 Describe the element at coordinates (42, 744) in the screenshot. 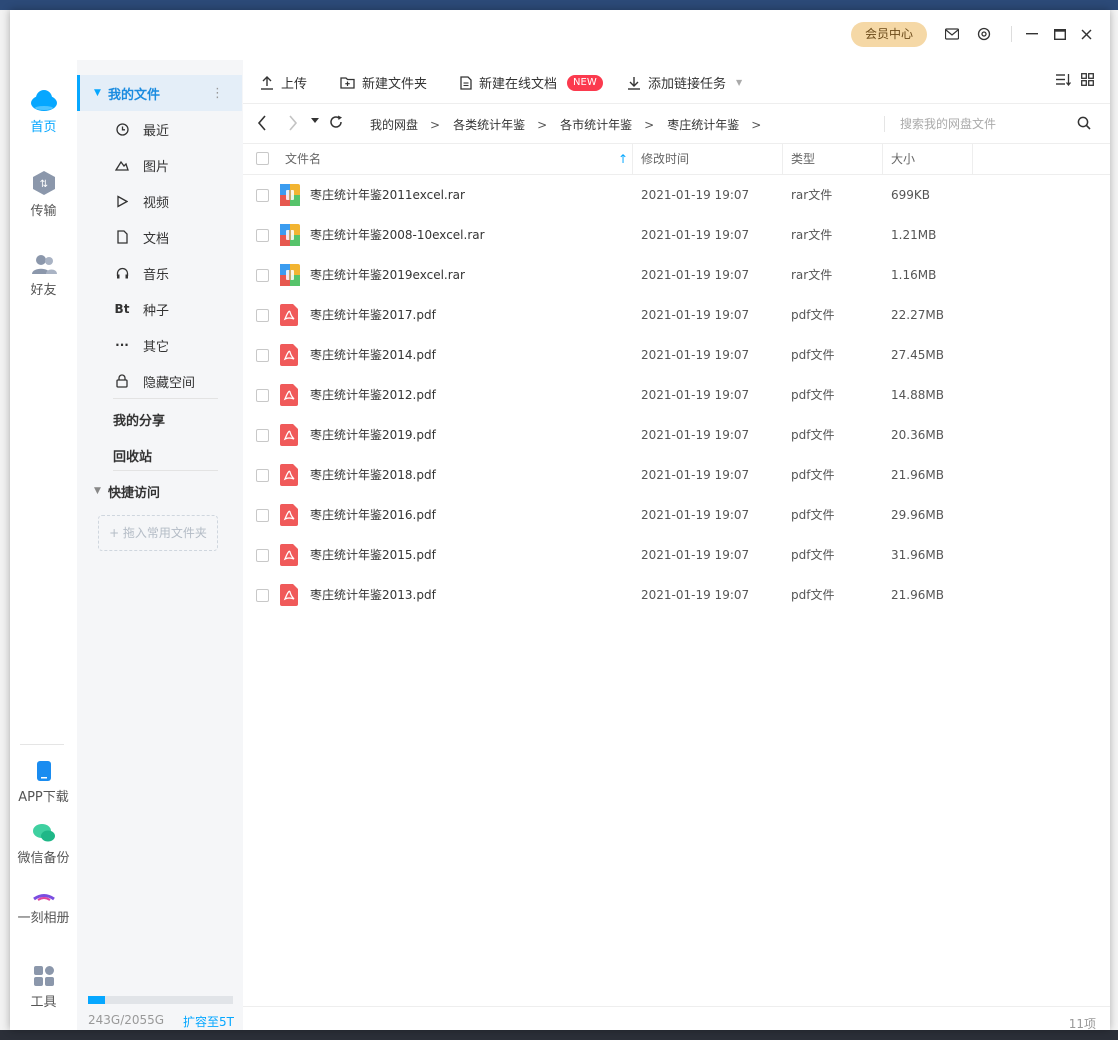

I see `nav-divider` at that location.